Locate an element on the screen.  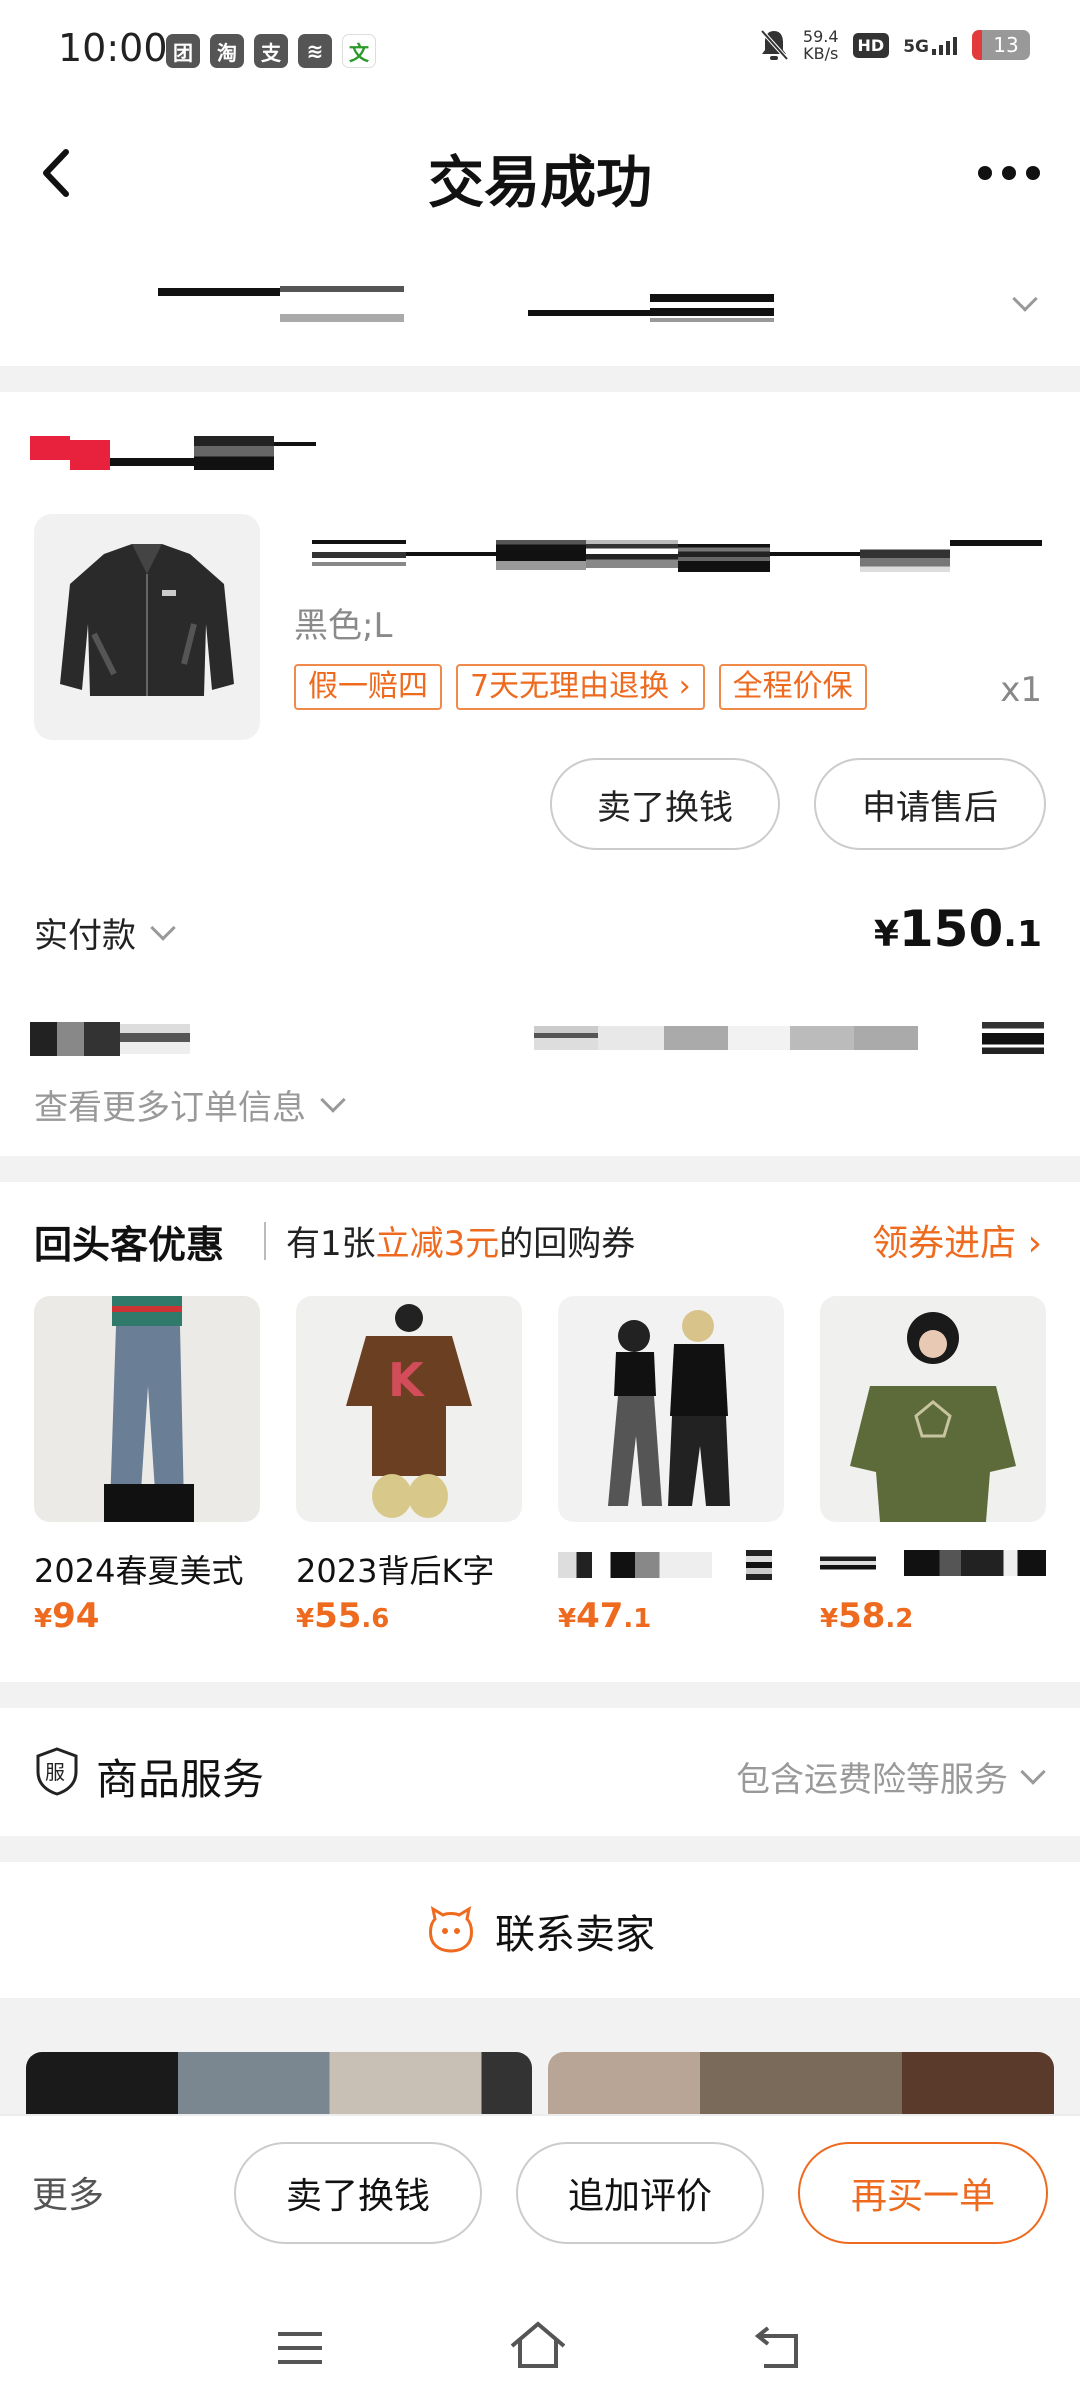
hd-badge: HD is located at coordinates (871, 45).